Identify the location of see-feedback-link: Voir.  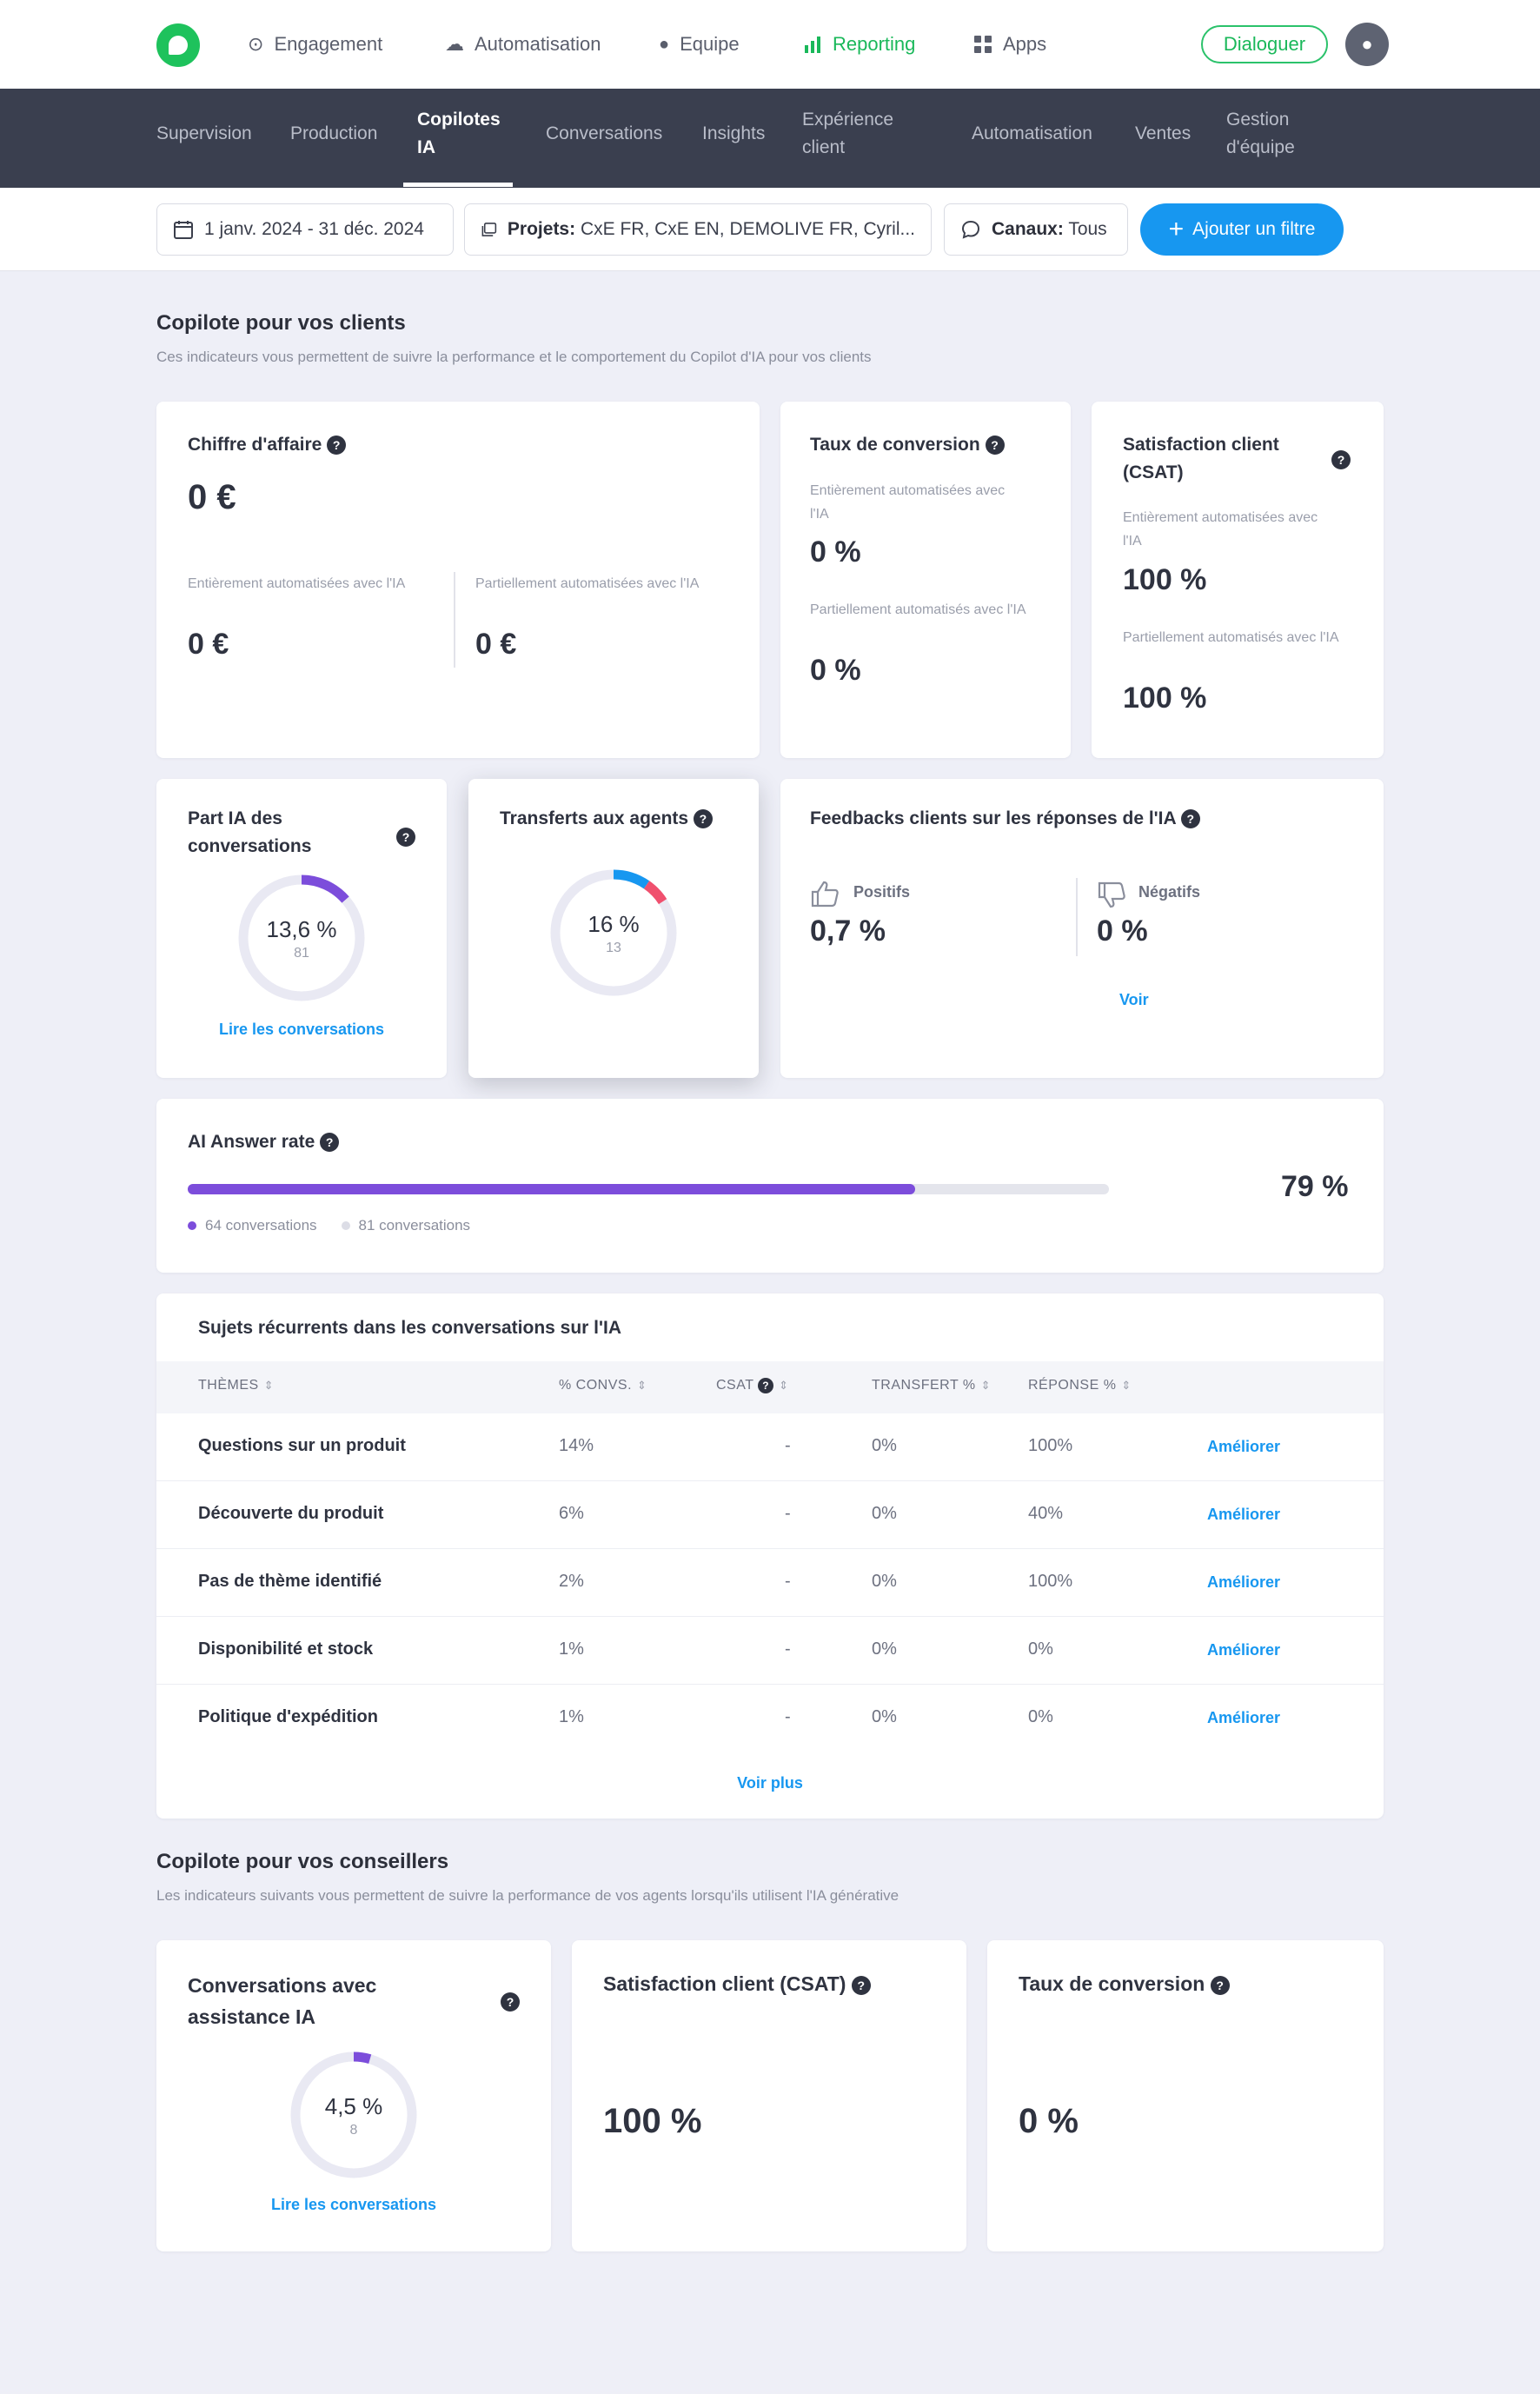
(1134, 1000).